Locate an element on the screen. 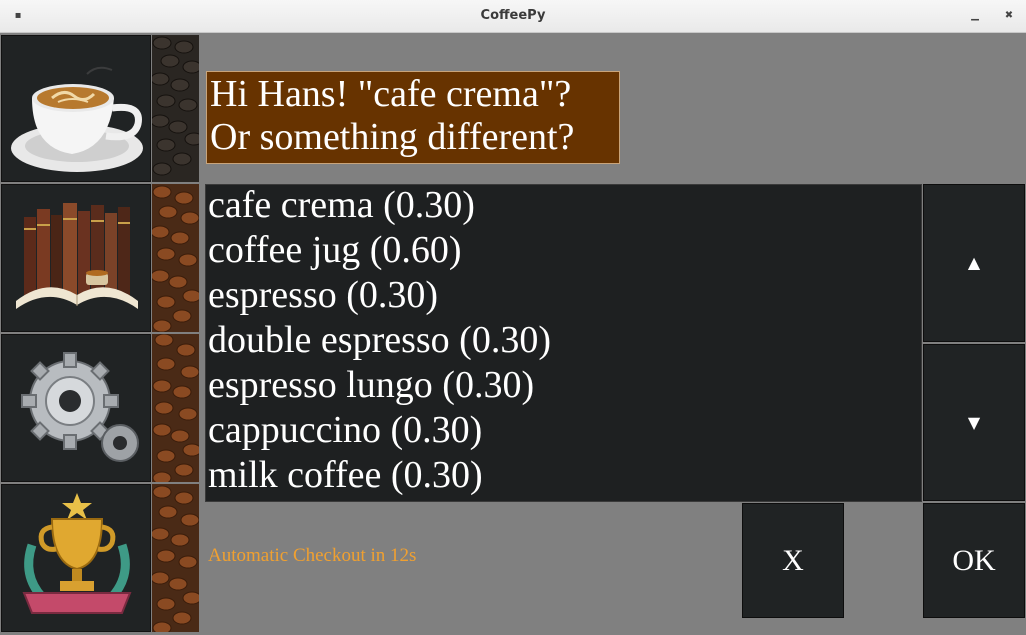 Image resolution: width=1026 pixels, height=635 pixels. list-item: espresso lungo (0.30) is located at coordinates (563, 387).